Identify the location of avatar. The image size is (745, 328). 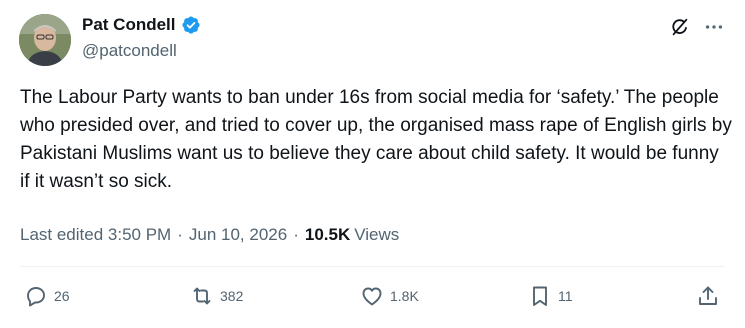
(45, 40).